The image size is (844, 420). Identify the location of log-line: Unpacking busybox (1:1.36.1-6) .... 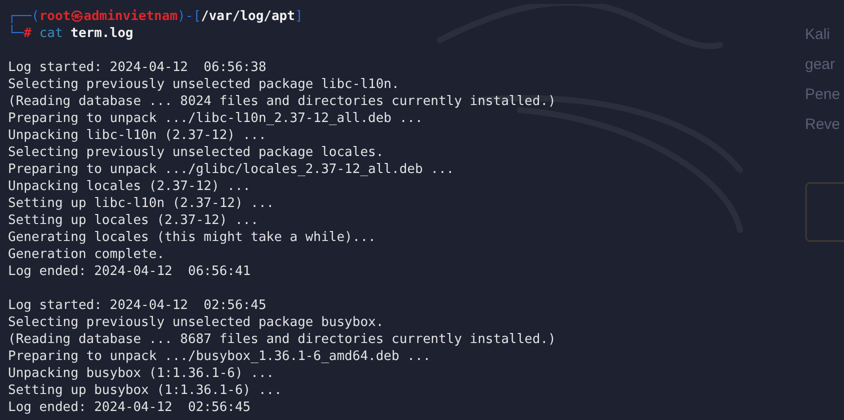
(141, 373).